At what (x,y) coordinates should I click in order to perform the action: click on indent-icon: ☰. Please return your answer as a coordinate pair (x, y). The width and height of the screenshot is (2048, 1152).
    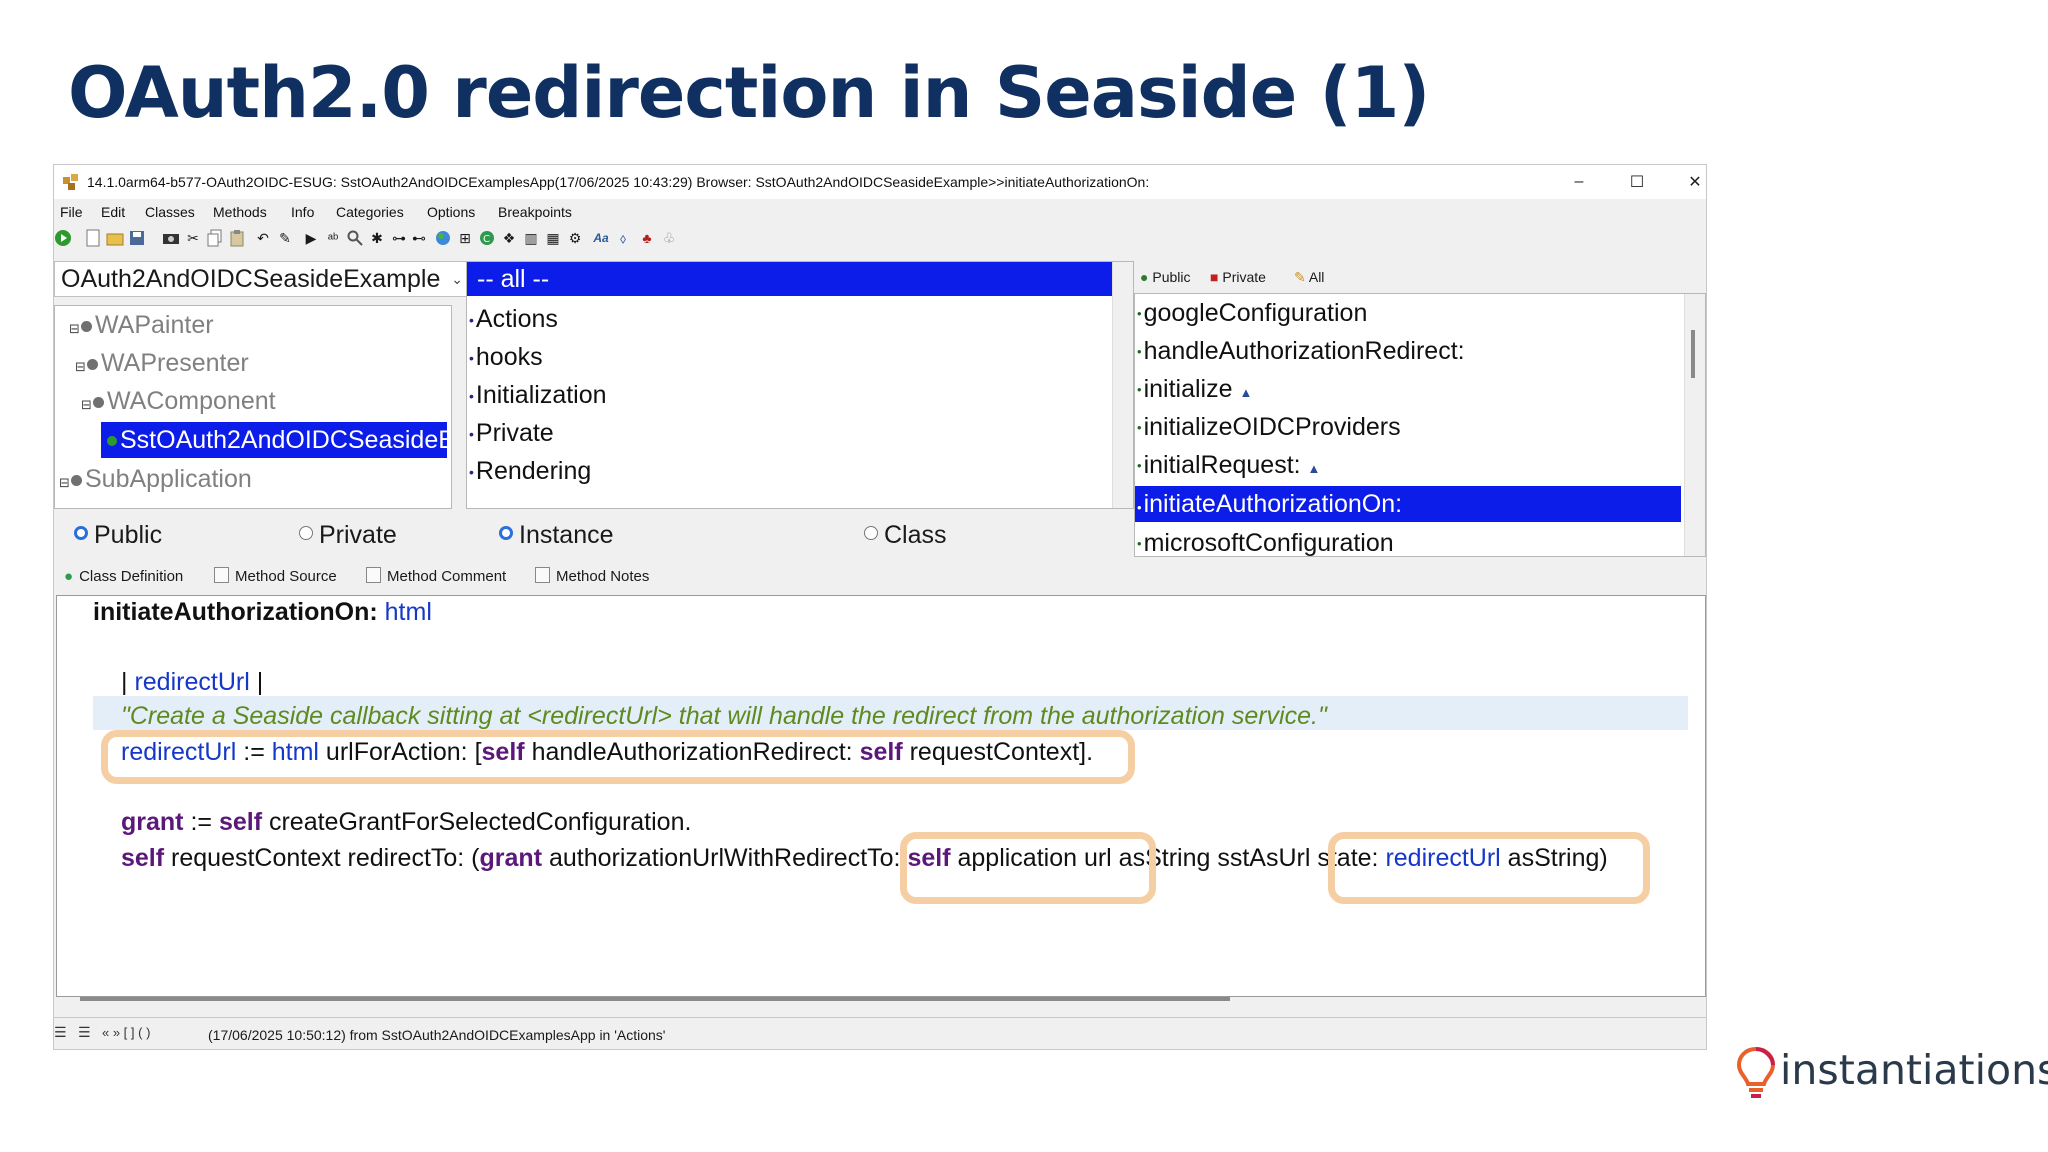
    Looking at the image, I should click on (60, 1032).